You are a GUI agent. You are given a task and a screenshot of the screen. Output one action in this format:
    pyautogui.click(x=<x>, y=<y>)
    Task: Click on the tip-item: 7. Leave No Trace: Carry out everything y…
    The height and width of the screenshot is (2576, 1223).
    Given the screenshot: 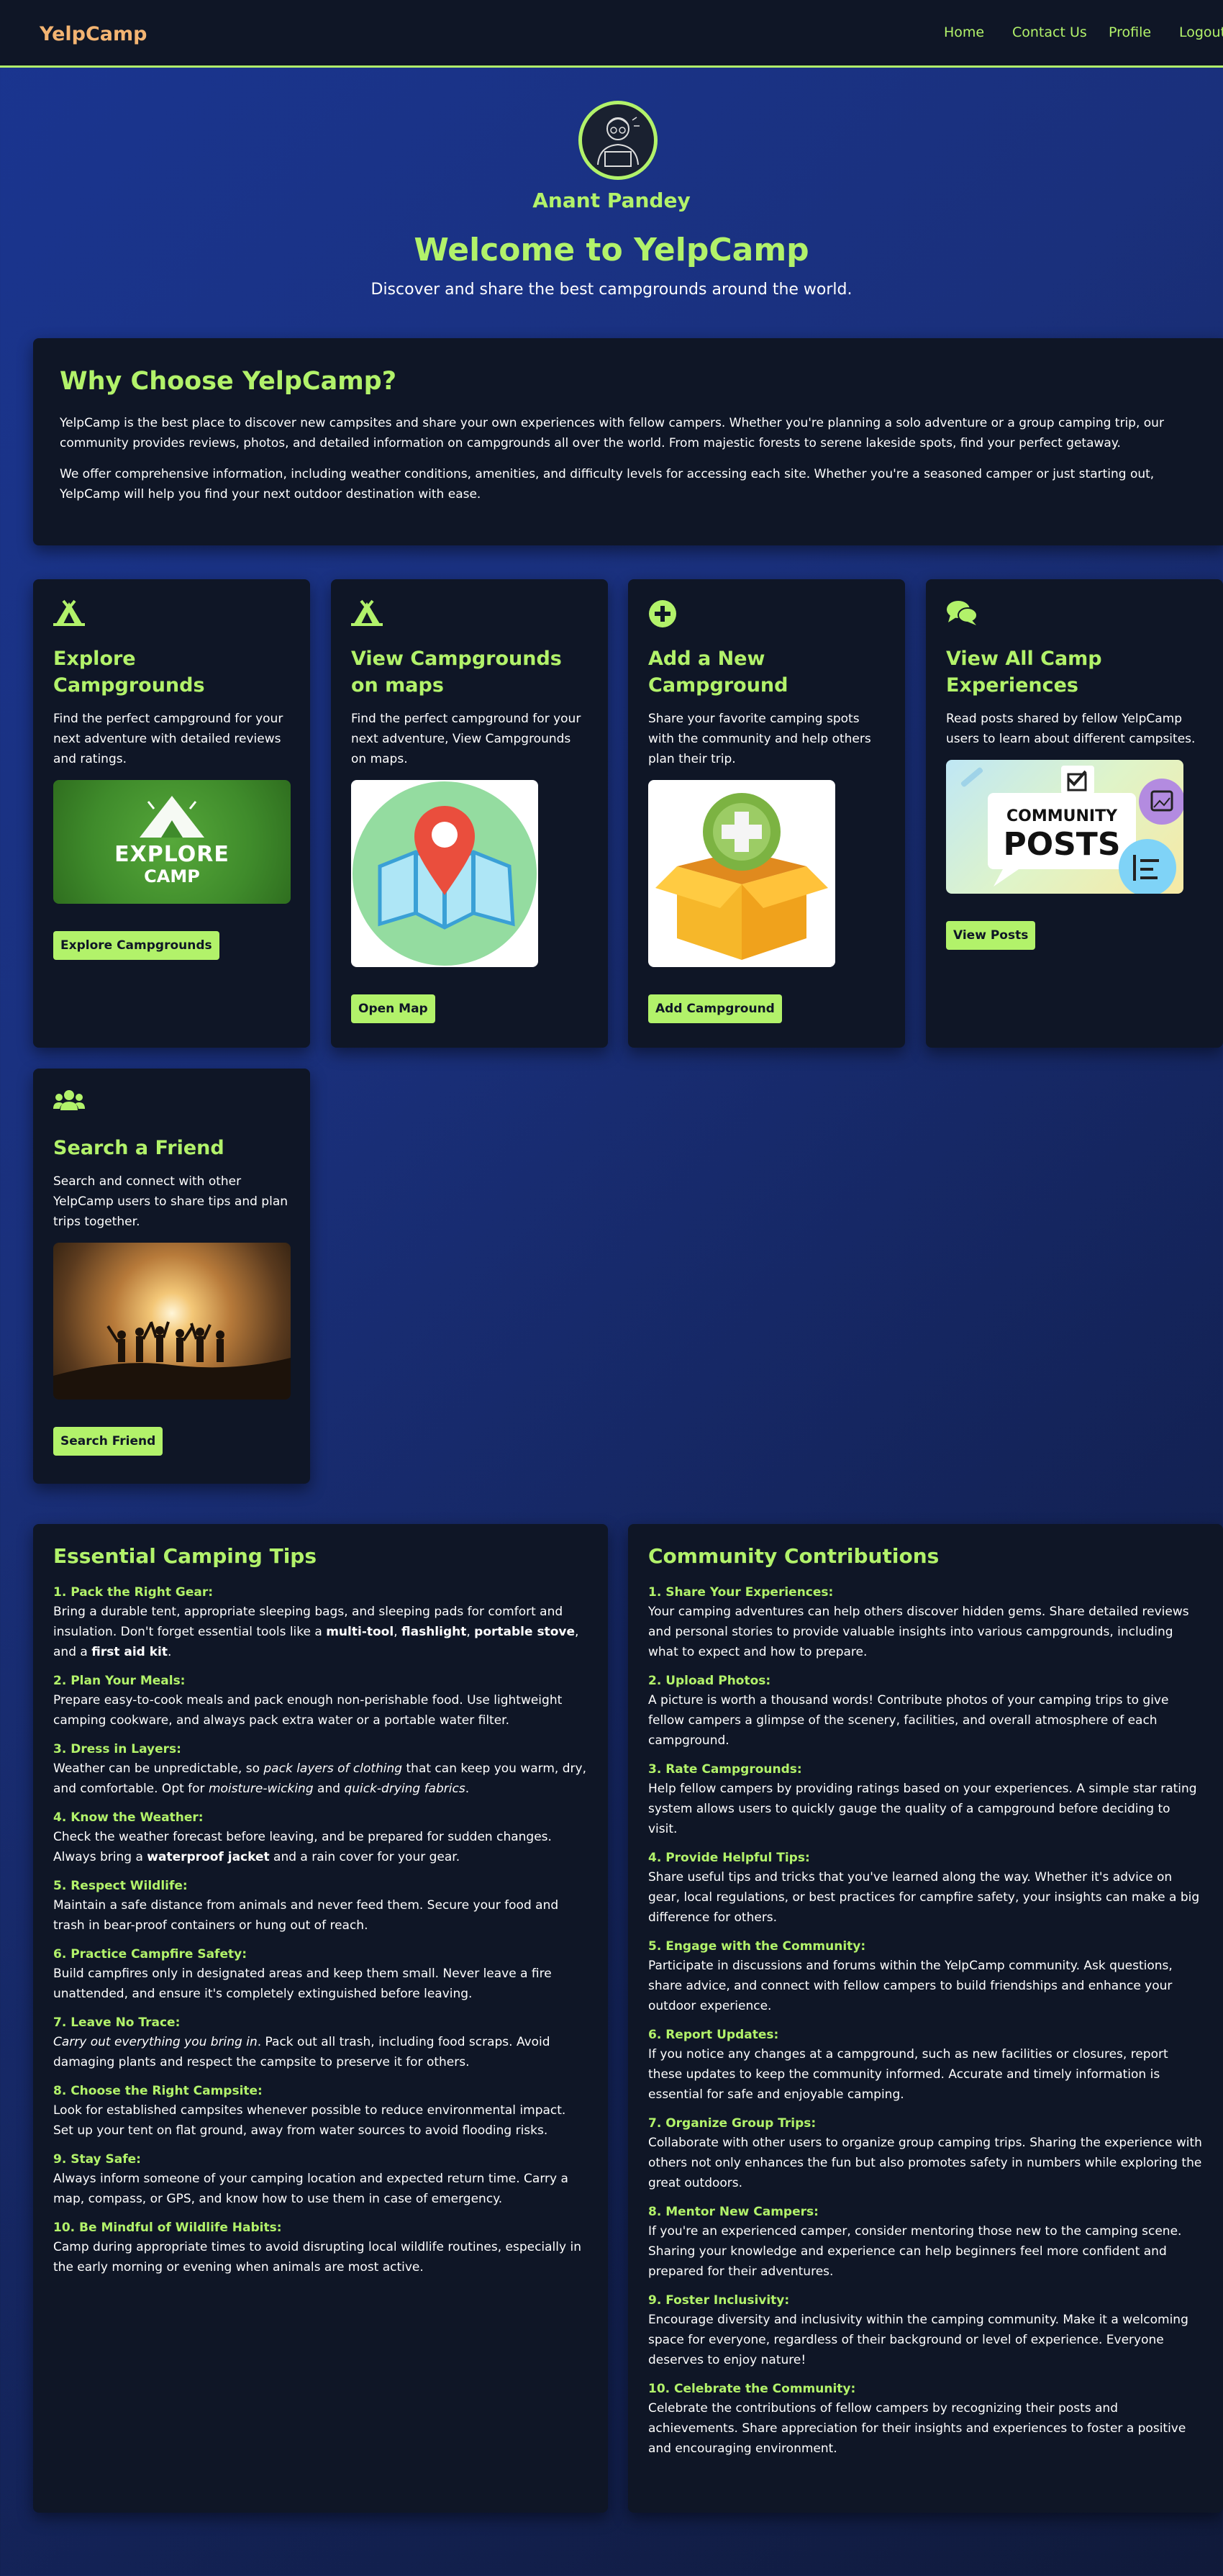 What is the action you would take?
    pyautogui.click(x=320, y=2043)
    